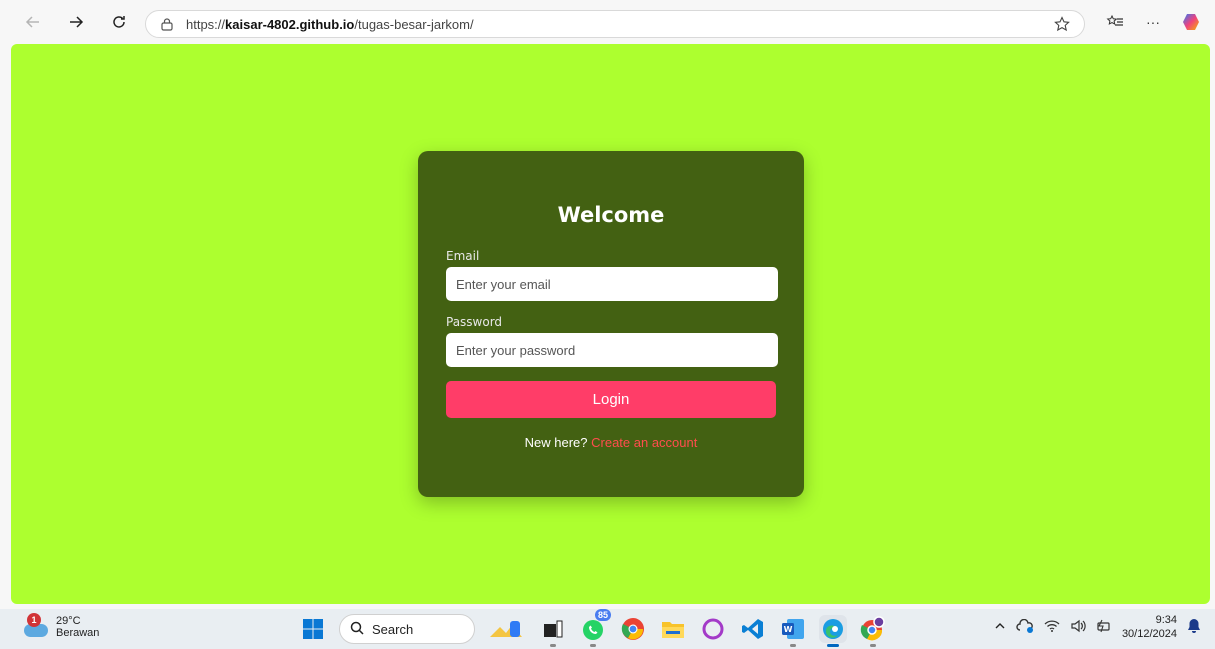 The image size is (1215, 649). Describe the element at coordinates (644, 442) in the screenshot. I see `create-account-link: Create an account` at that location.